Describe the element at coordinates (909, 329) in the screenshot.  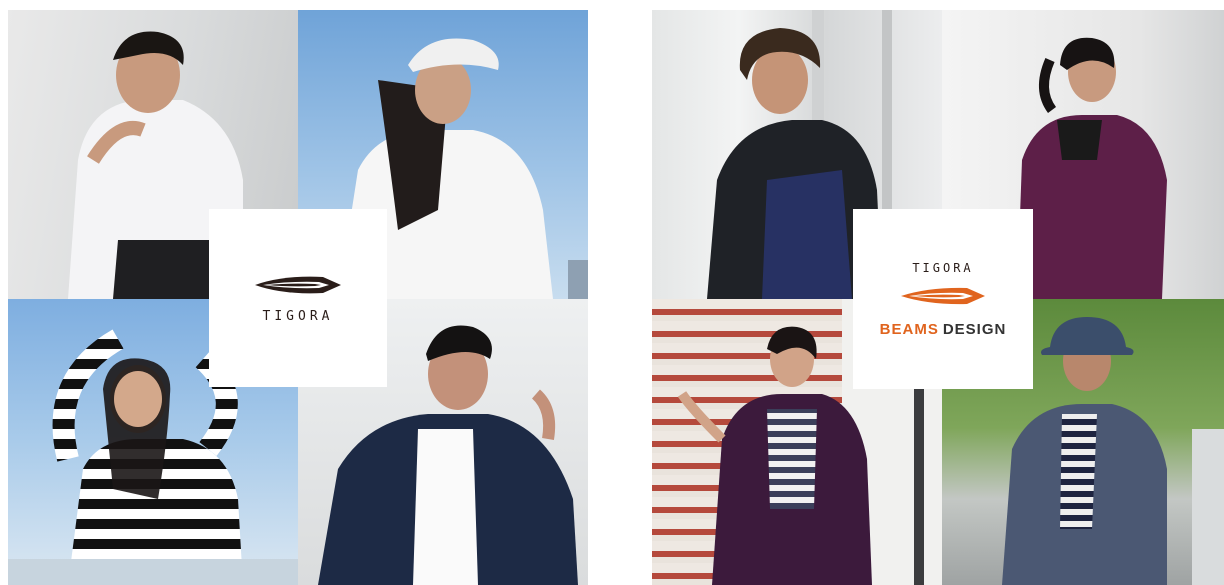
I see `beams-label: BEAMS` at that location.